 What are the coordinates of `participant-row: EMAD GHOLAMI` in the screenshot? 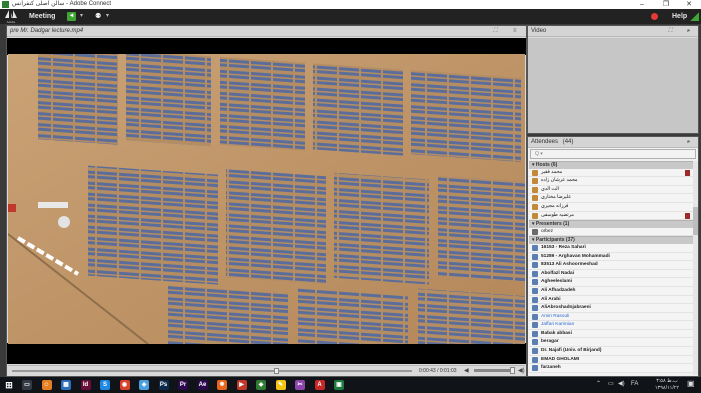 It's located at (611, 360).